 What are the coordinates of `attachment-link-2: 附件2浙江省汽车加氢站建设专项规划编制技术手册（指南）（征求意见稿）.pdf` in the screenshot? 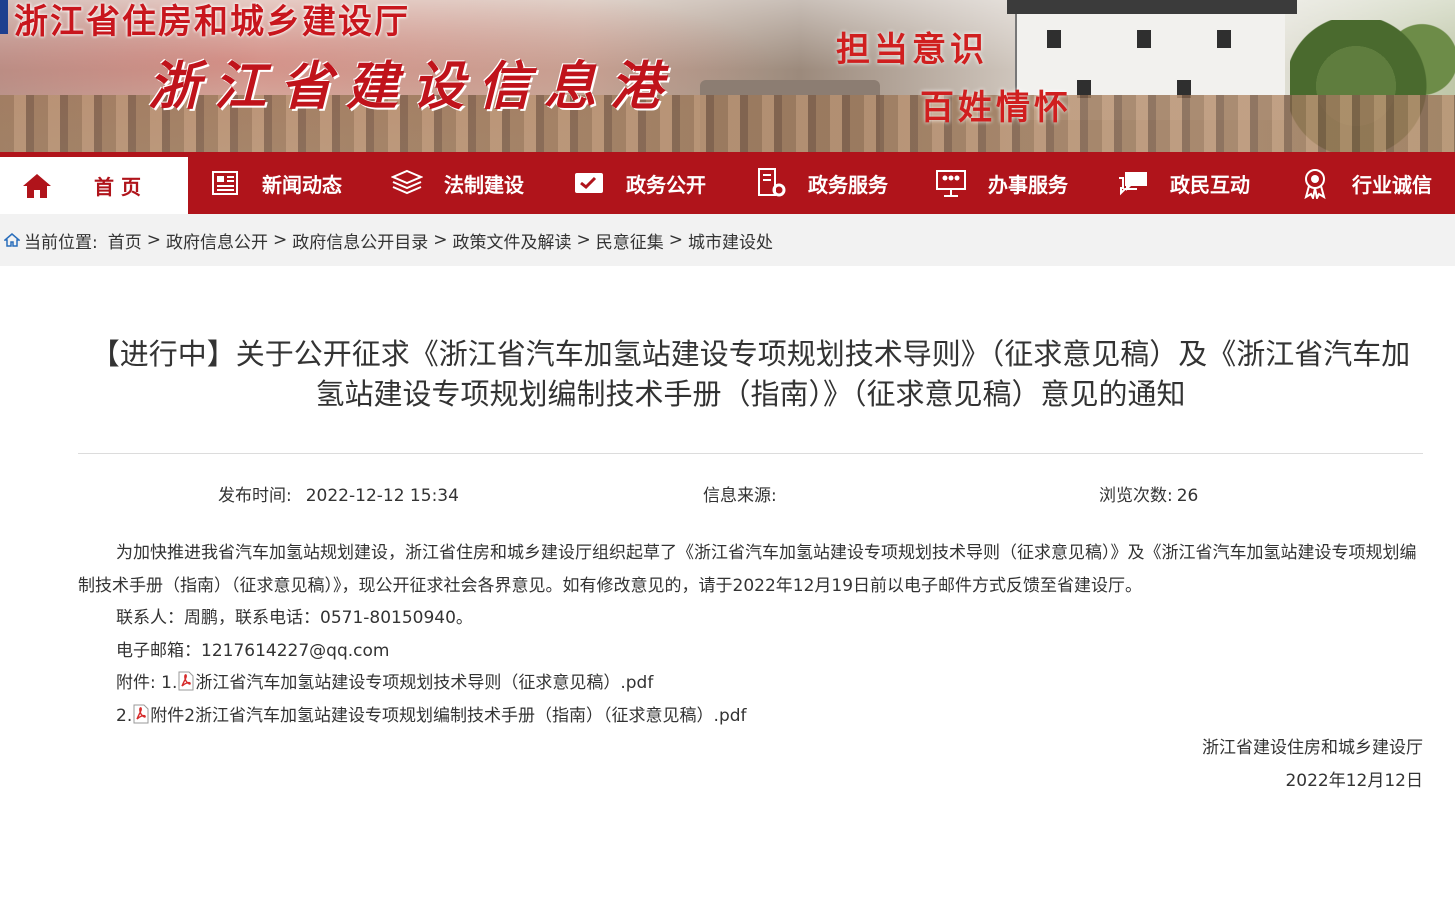 It's located at (448, 716).